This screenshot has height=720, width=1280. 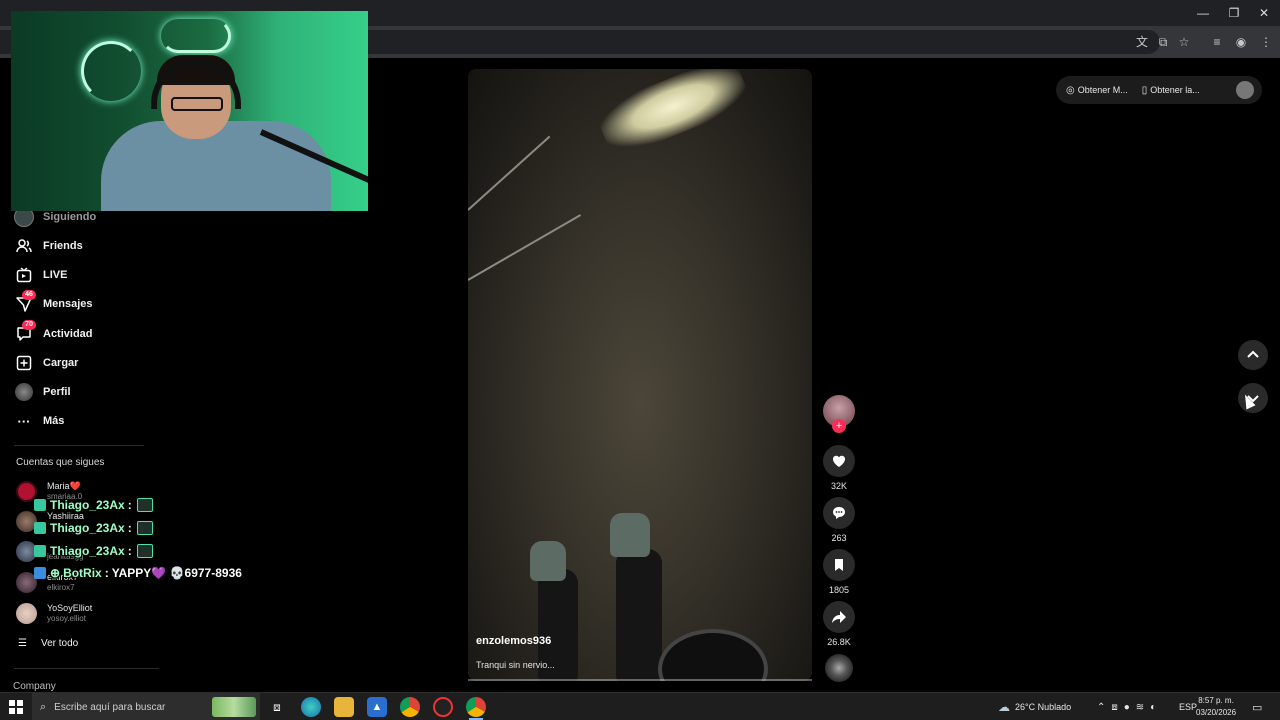 What do you see at coordinates (59, 643) in the screenshot?
I see `see-all-label: Ver todo` at bounding box center [59, 643].